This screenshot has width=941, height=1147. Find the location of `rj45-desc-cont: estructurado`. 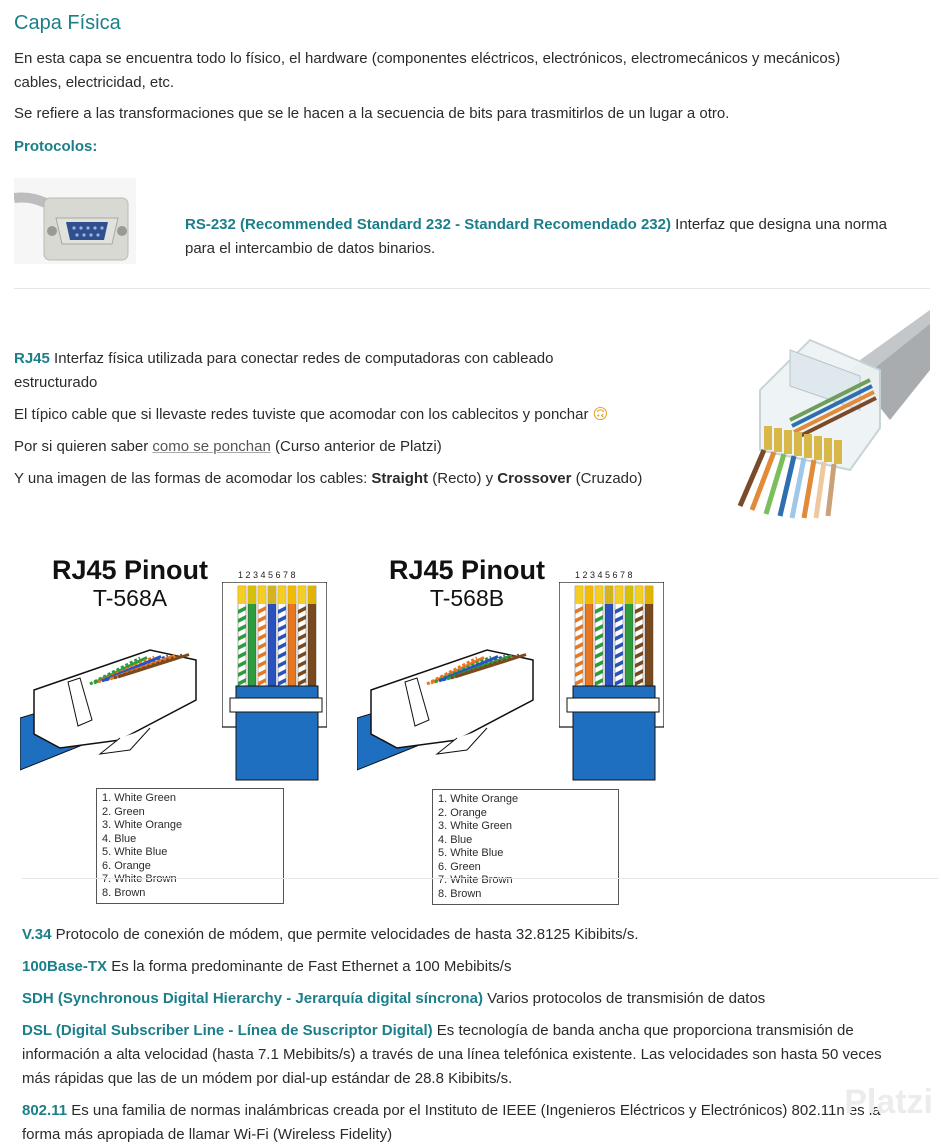

rj45-desc-cont: estructurado is located at coordinates (56, 382).